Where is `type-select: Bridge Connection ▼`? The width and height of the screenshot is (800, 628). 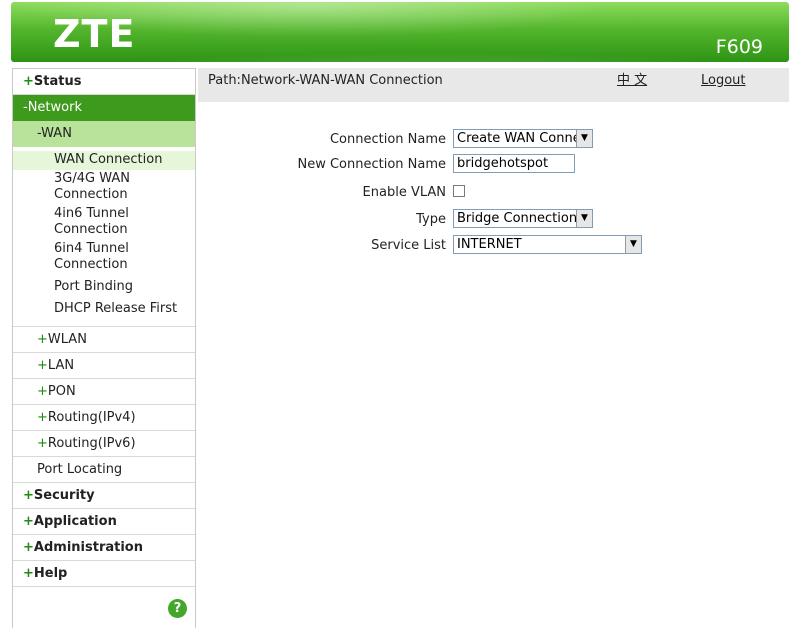 type-select: Bridge Connection ▼ is located at coordinates (523, 218).